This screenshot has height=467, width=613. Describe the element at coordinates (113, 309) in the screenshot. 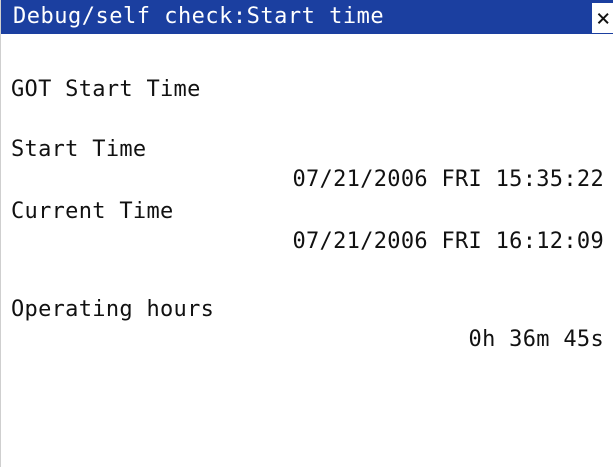

I see `operating-hours-label: Operating hours` at that location.